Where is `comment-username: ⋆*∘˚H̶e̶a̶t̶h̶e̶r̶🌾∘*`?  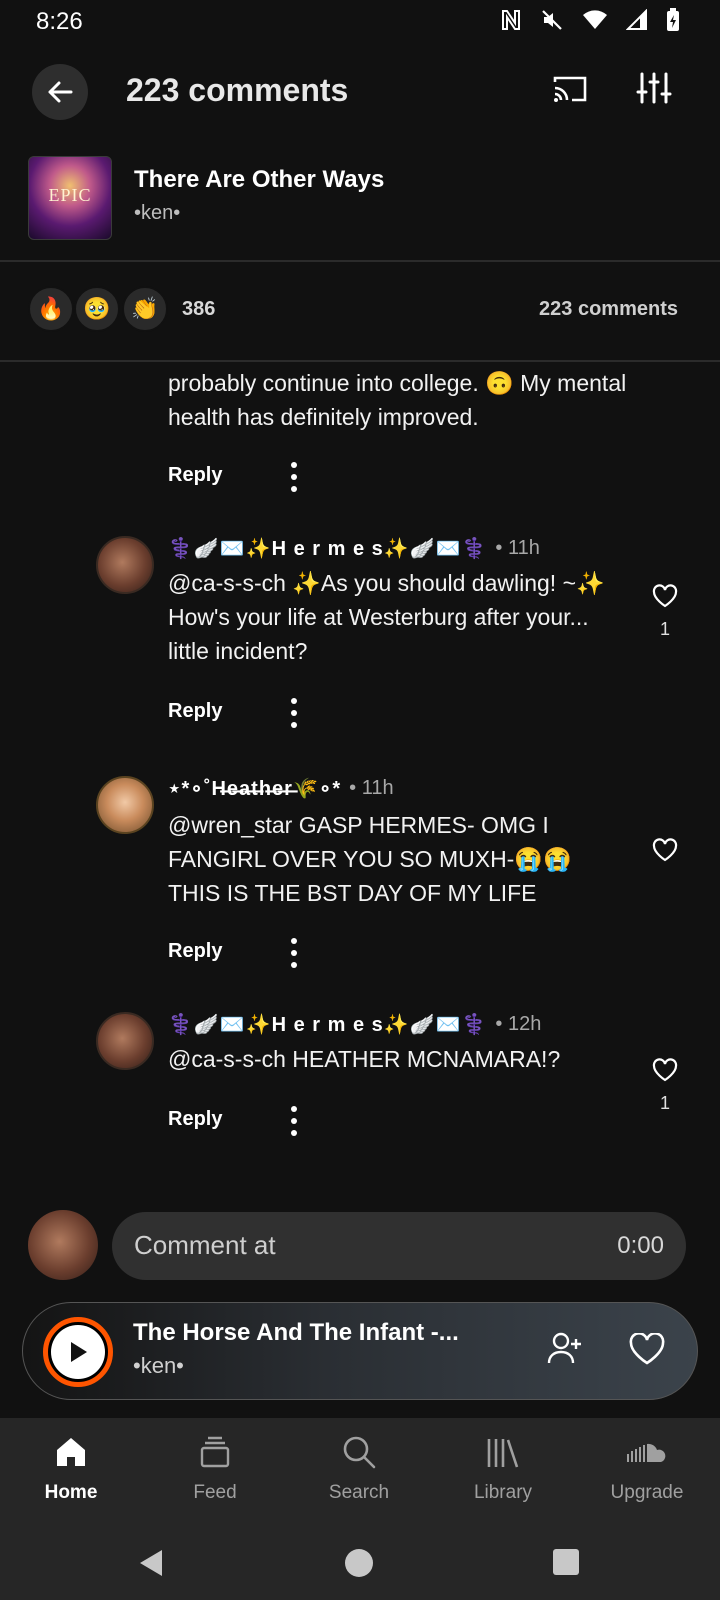 comment-username: ⋆*∘˚H̶e̶a̶t̶h̶e̶r̶🌾∘* is located at coordinates (254, 788).